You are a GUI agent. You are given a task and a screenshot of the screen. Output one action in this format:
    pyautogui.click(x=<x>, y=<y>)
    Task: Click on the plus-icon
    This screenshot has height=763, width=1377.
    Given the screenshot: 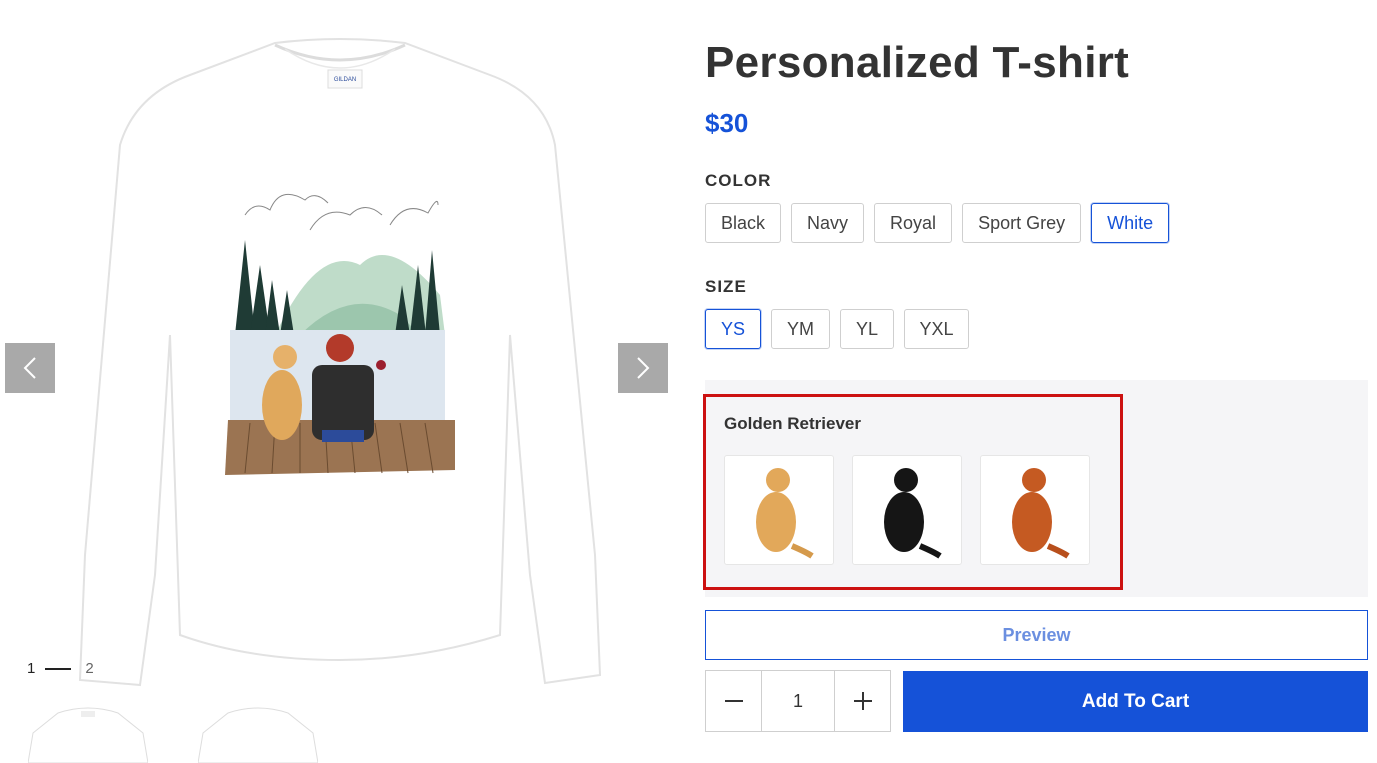 What is the action you would take?
    pyautogui.click(x=862, y=701)
    